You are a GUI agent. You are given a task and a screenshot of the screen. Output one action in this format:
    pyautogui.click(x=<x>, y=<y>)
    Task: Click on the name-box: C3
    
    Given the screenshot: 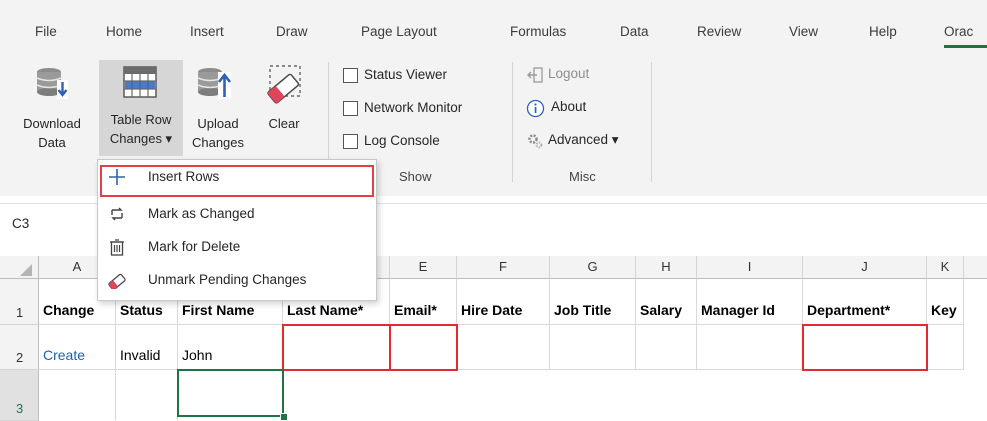 What is the action you would take?
    pyautogui.click(x=20, y=223)
    